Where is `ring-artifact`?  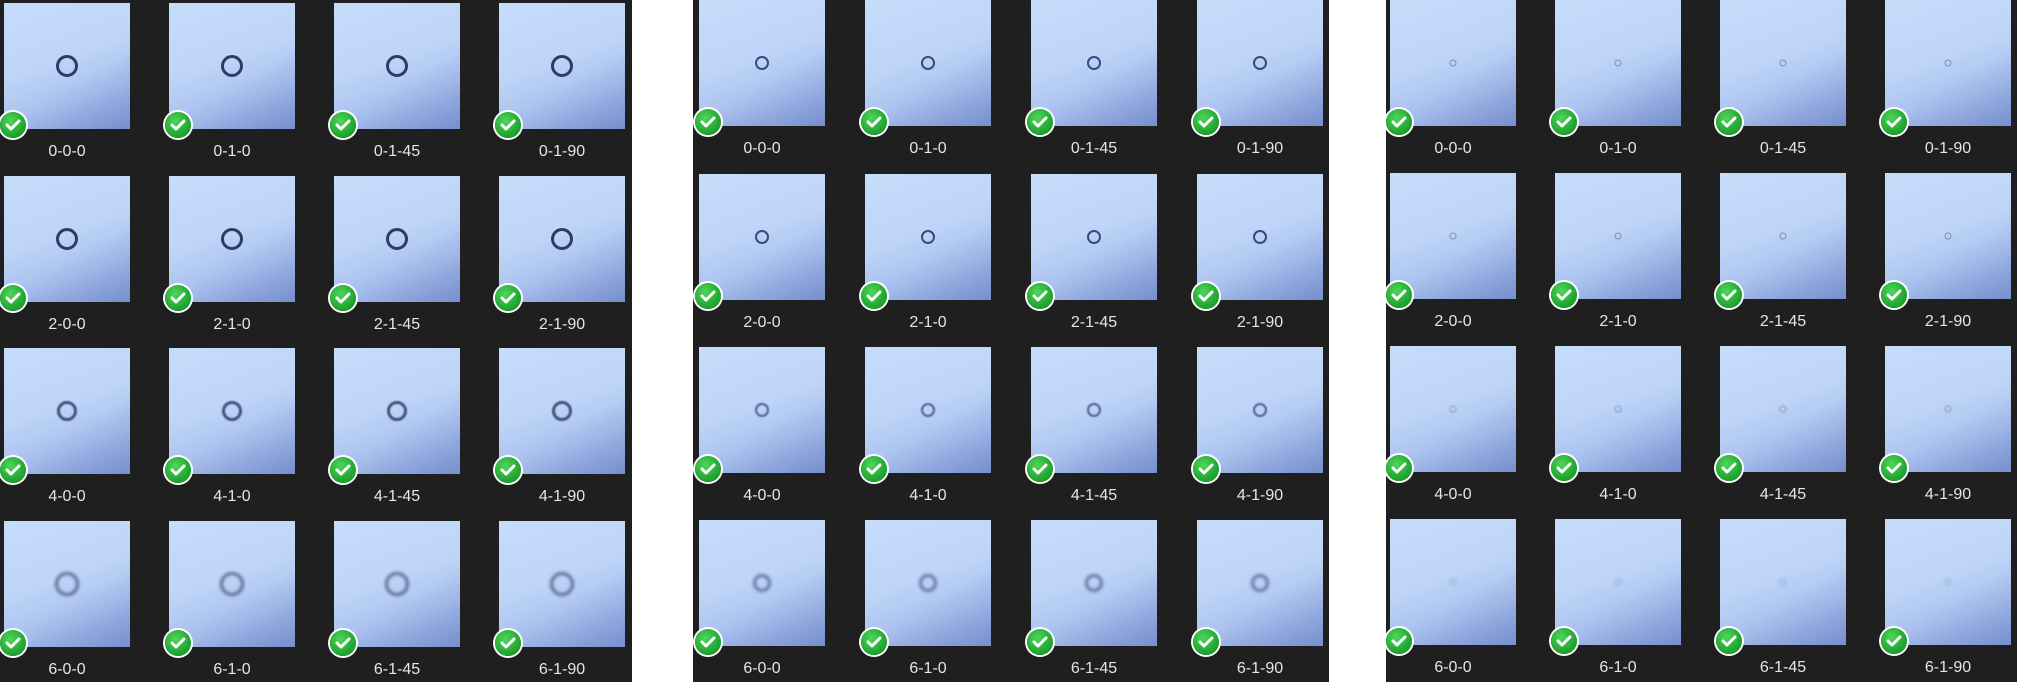
ring-artifact is located at coordinates (1783, 582).